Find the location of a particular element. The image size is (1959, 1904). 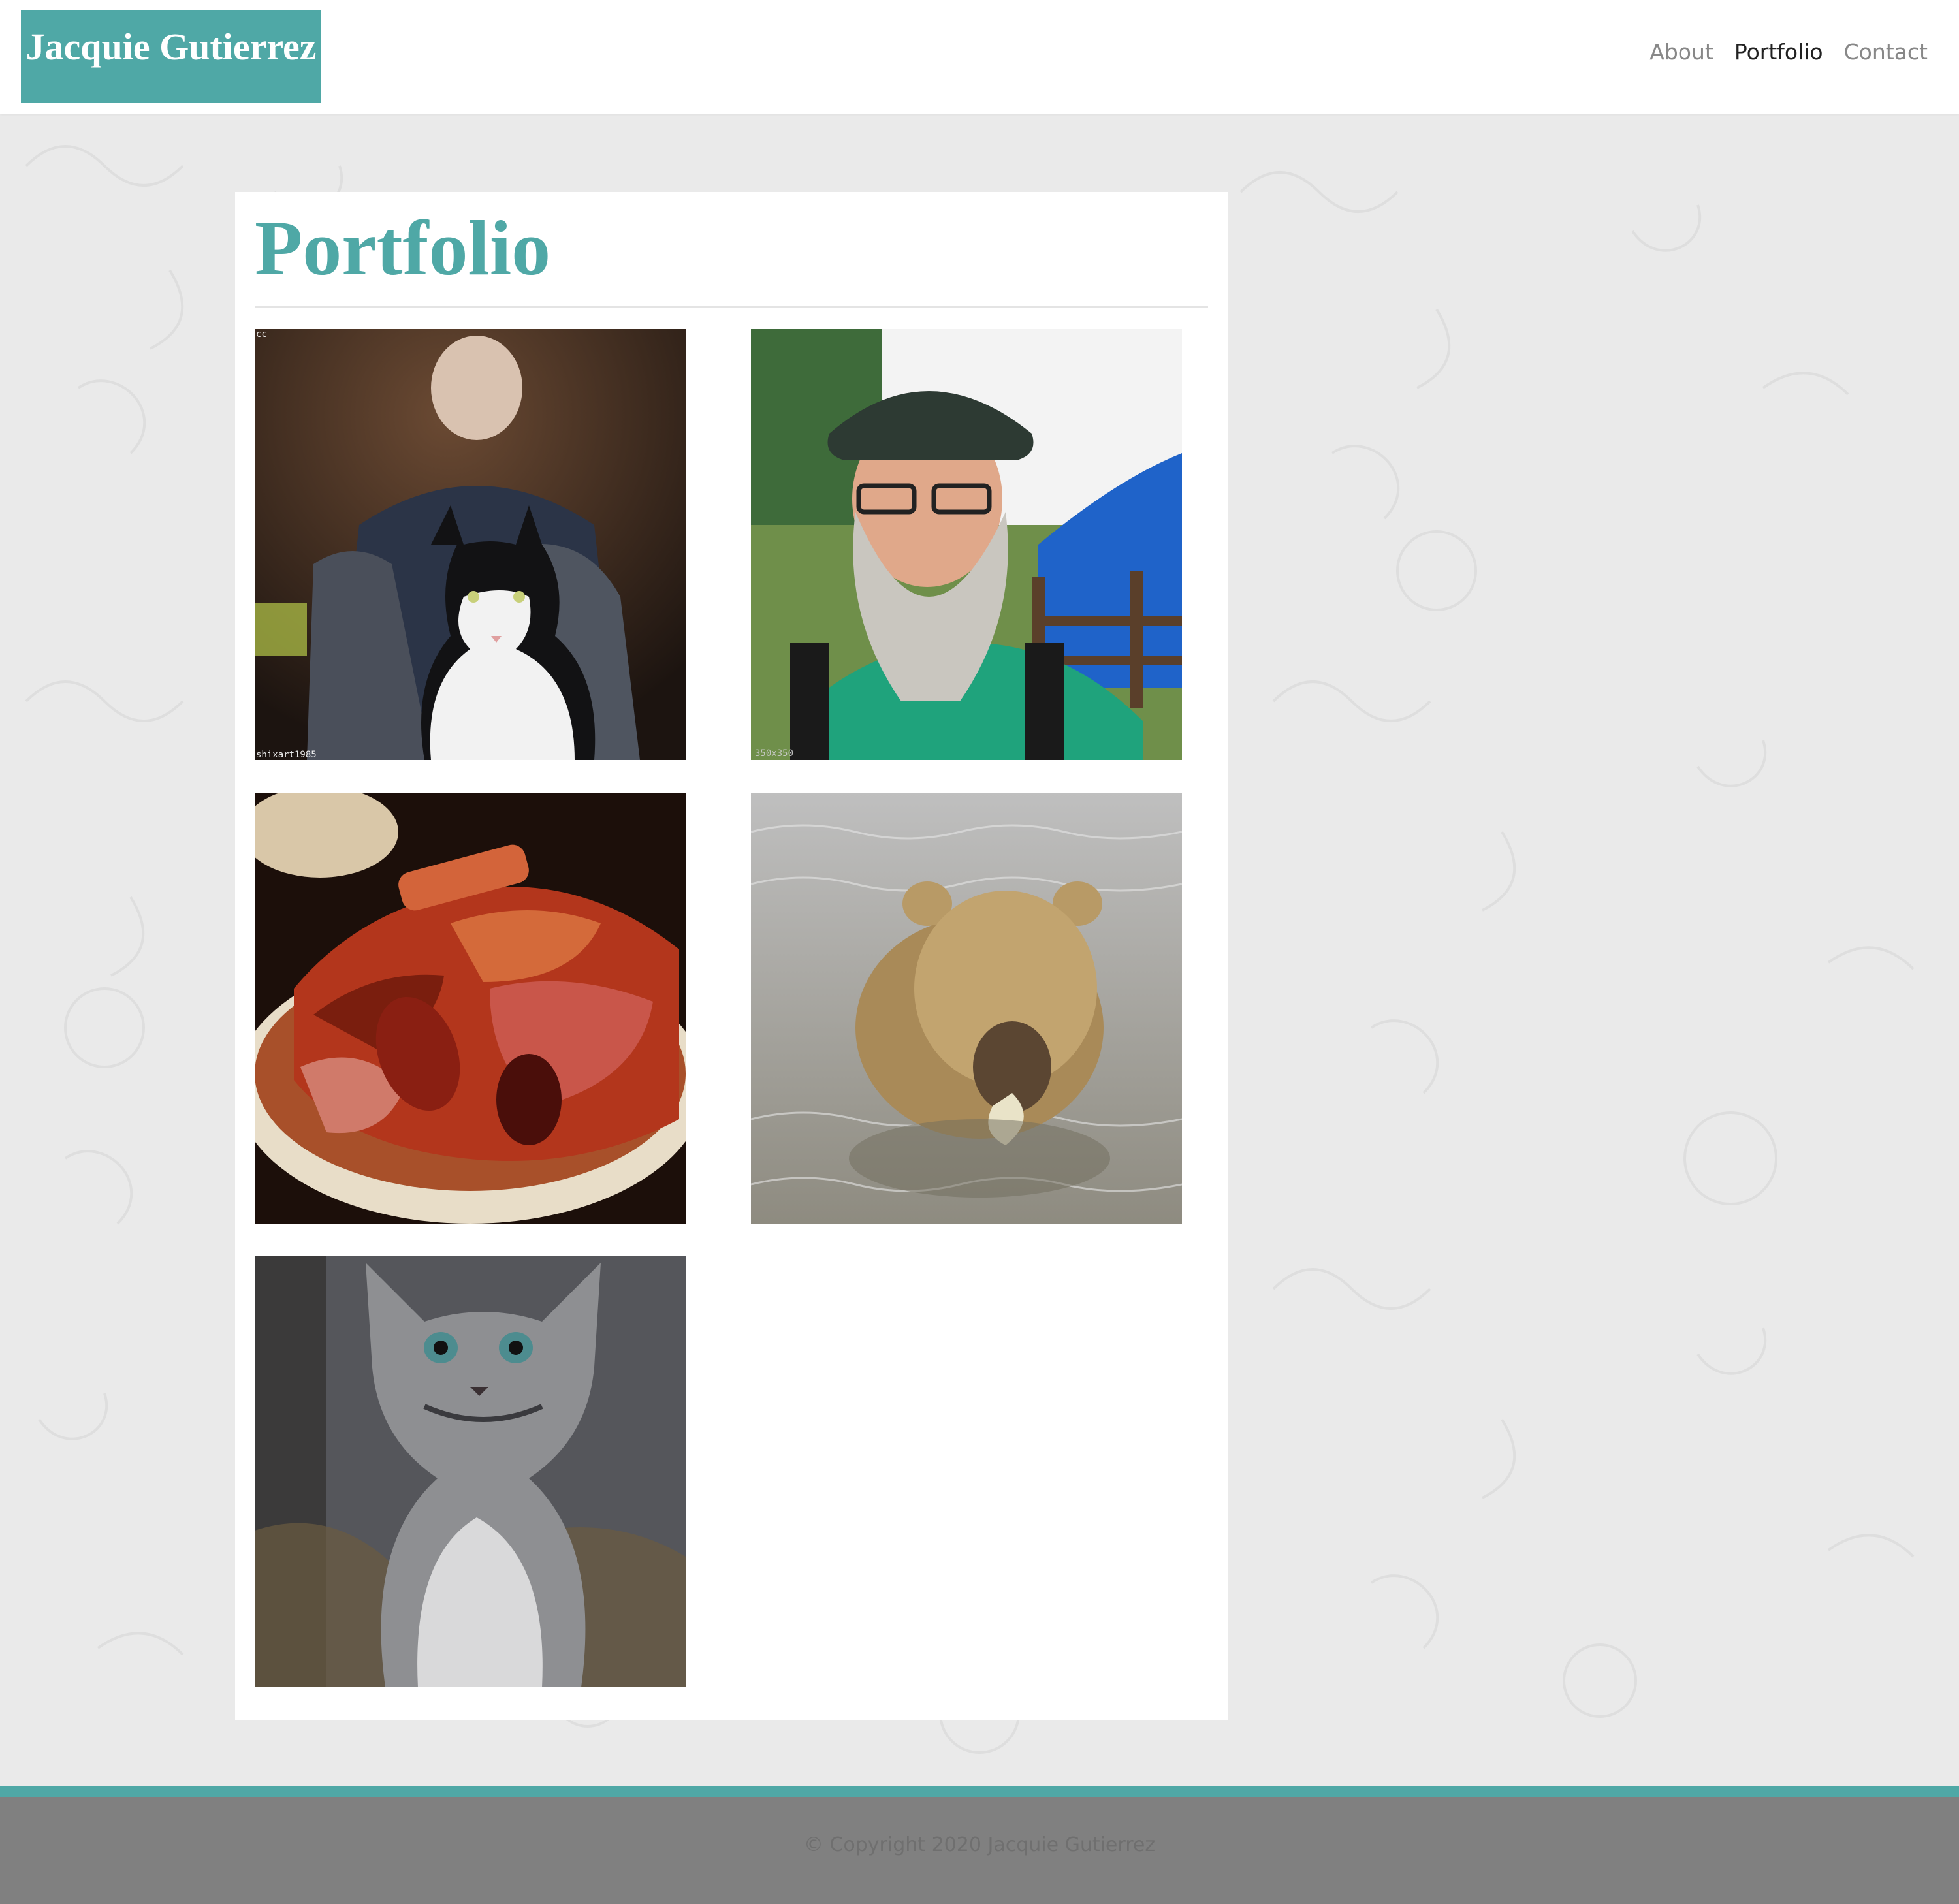

site-footer: © Copyright 2020 Jacquie Gutierrez is located at coordinates (979, 1845).